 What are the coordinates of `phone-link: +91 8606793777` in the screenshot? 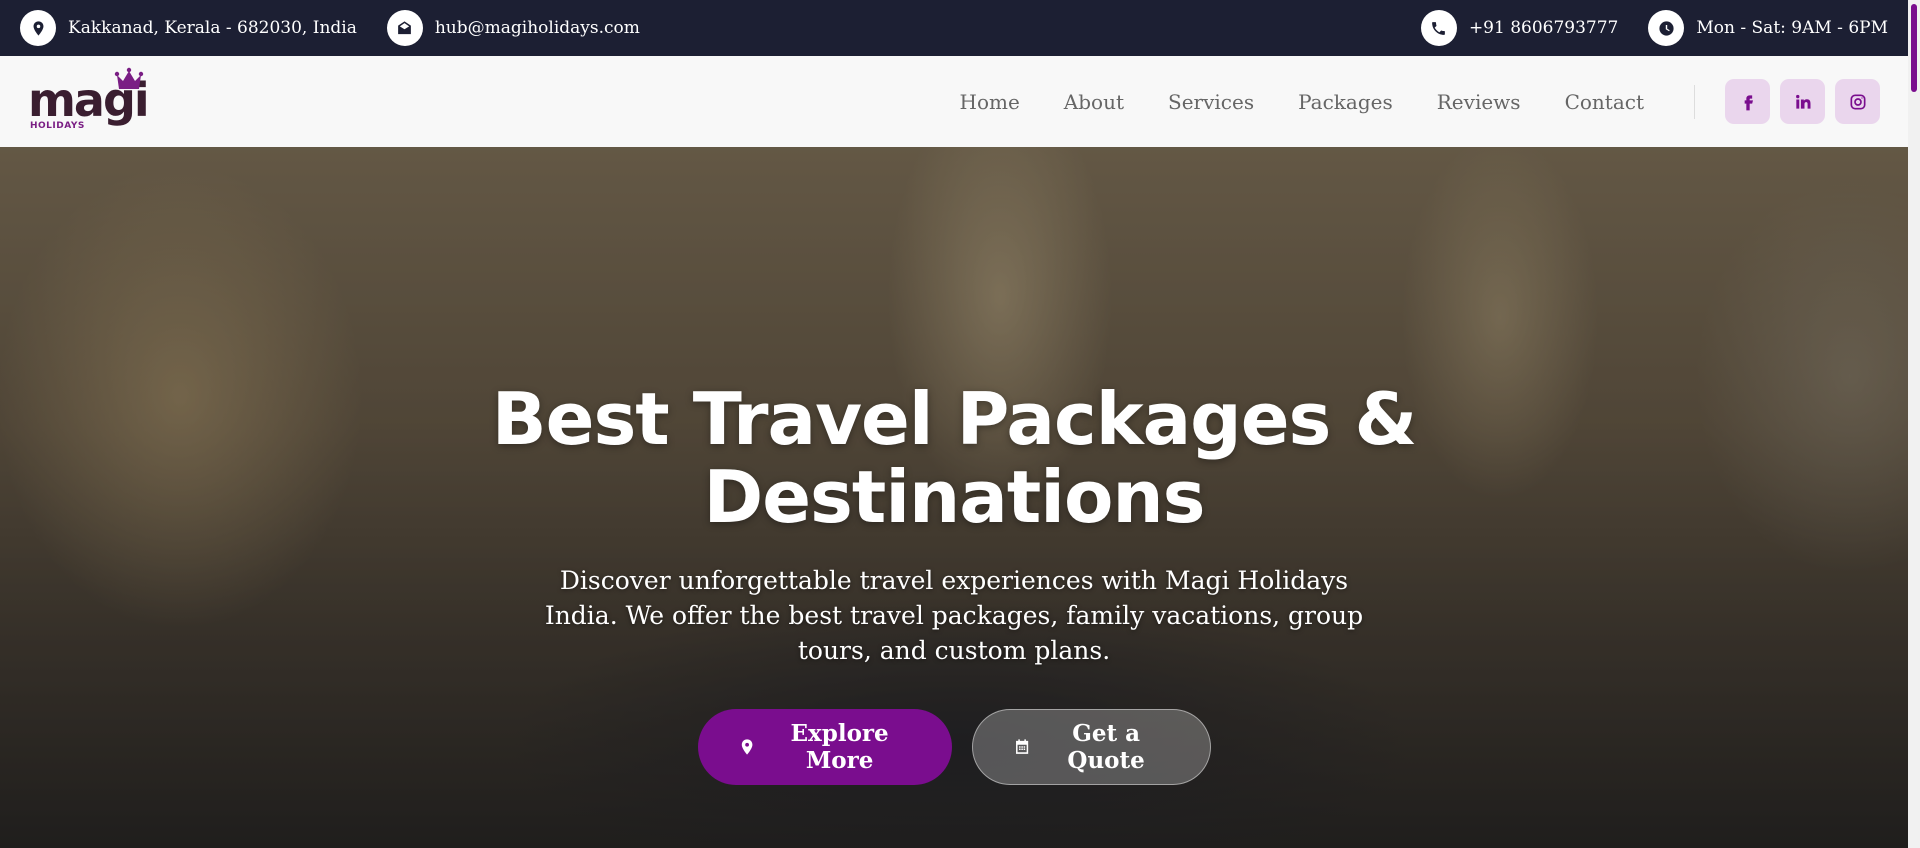 It's located at (1543, 28).